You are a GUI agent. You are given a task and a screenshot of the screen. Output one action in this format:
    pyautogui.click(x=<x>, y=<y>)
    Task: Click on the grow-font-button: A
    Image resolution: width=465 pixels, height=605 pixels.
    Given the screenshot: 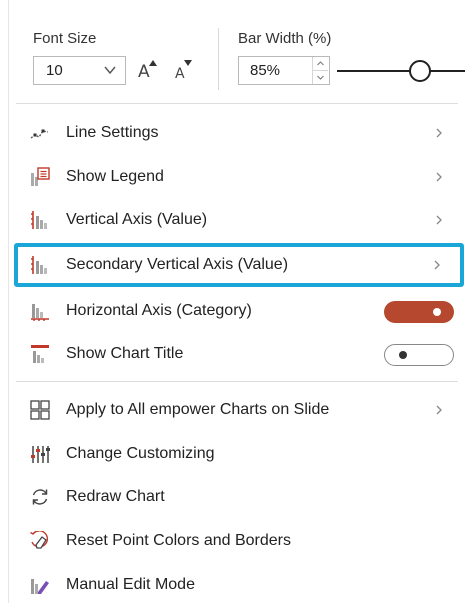 What is the action you would take?
    pyautogui.click(x=147, y=71)
    